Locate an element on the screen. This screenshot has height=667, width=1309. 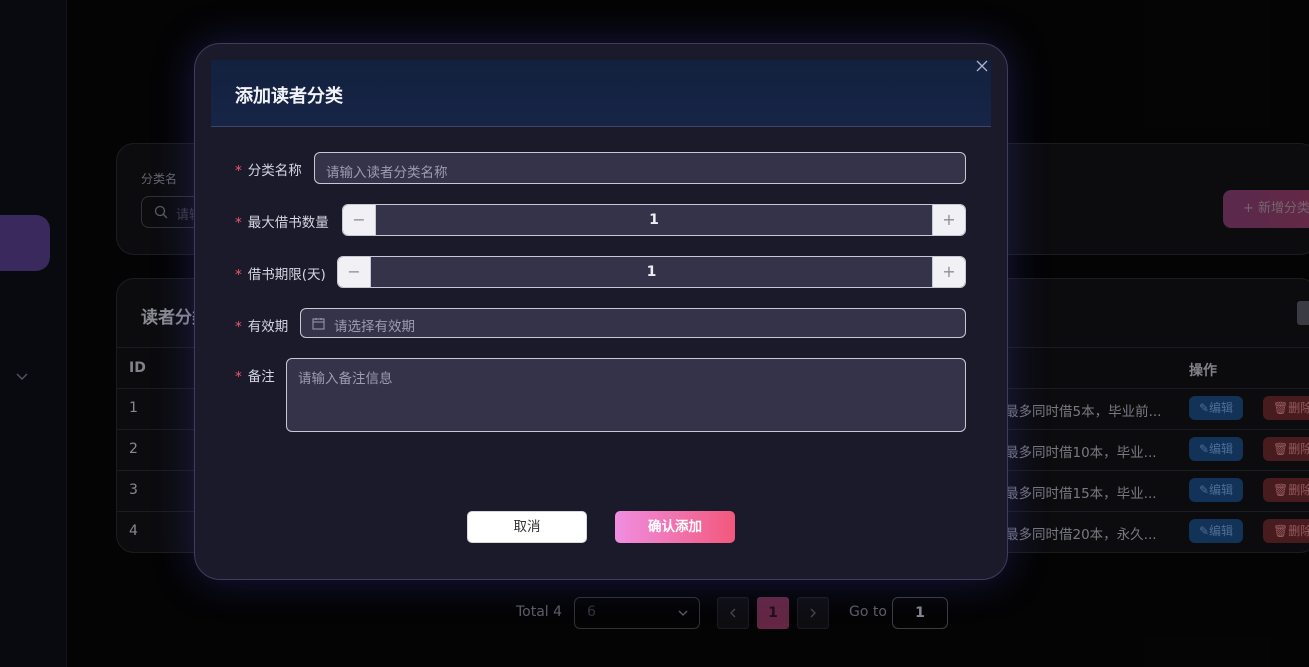
borrow-days-label: * 借书期限(天) is located at coordinates (280, 275).